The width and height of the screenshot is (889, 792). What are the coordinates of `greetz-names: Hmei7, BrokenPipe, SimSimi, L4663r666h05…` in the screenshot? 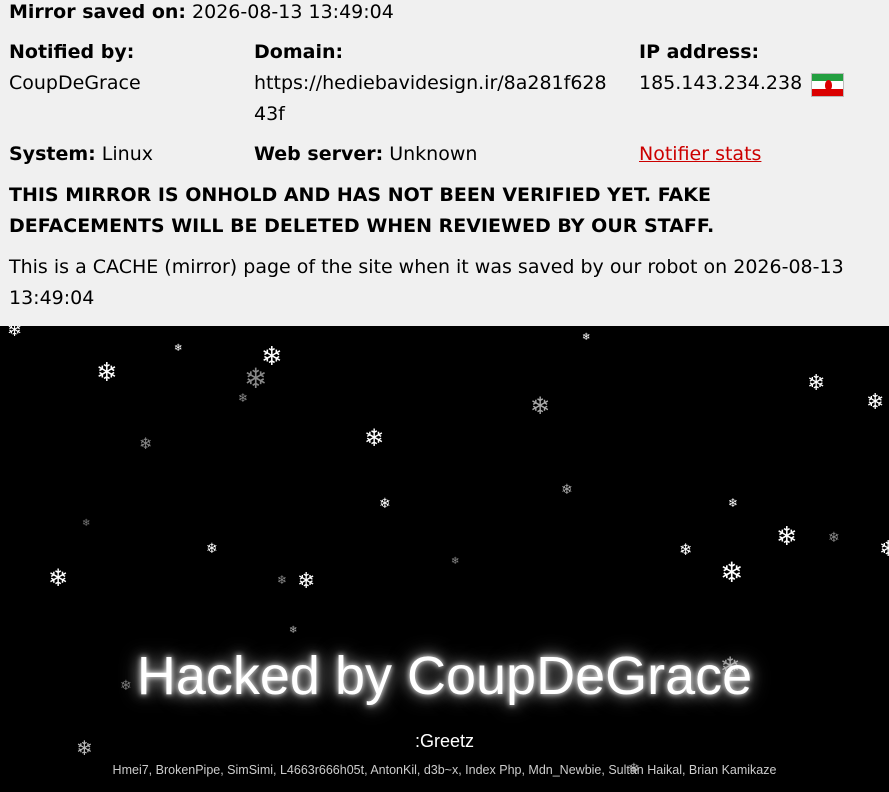 It's located at (444, 770).